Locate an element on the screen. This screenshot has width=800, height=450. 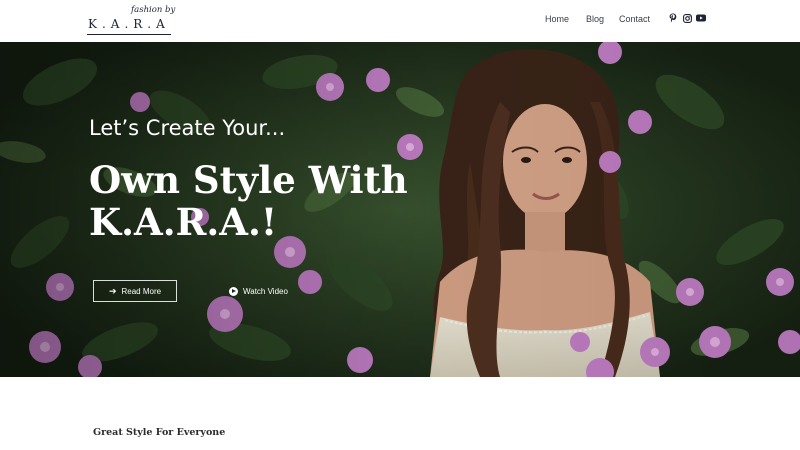
brand-logo: fashion by K.A.R.A is located at coordinates (131, 20).